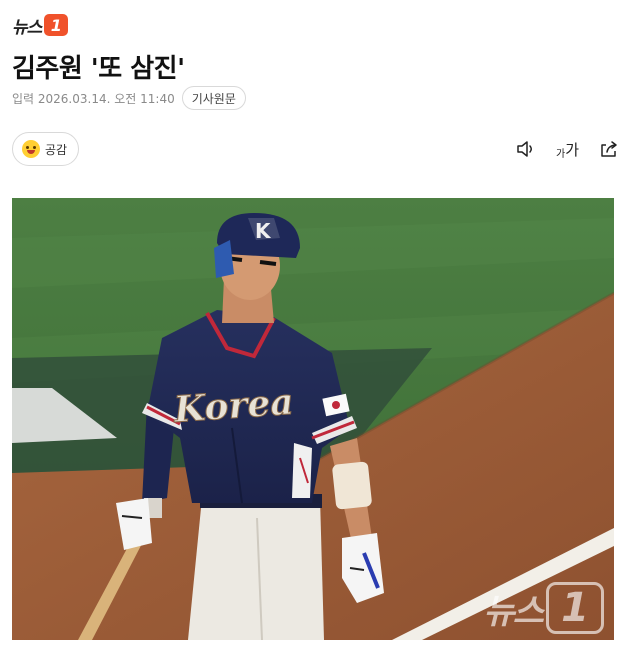 The height and width of the screenshot is (664, 633). Describe the element at coordinates (233, 406) in the screenshot. I see `jersey-lettering: Korea` at that location.